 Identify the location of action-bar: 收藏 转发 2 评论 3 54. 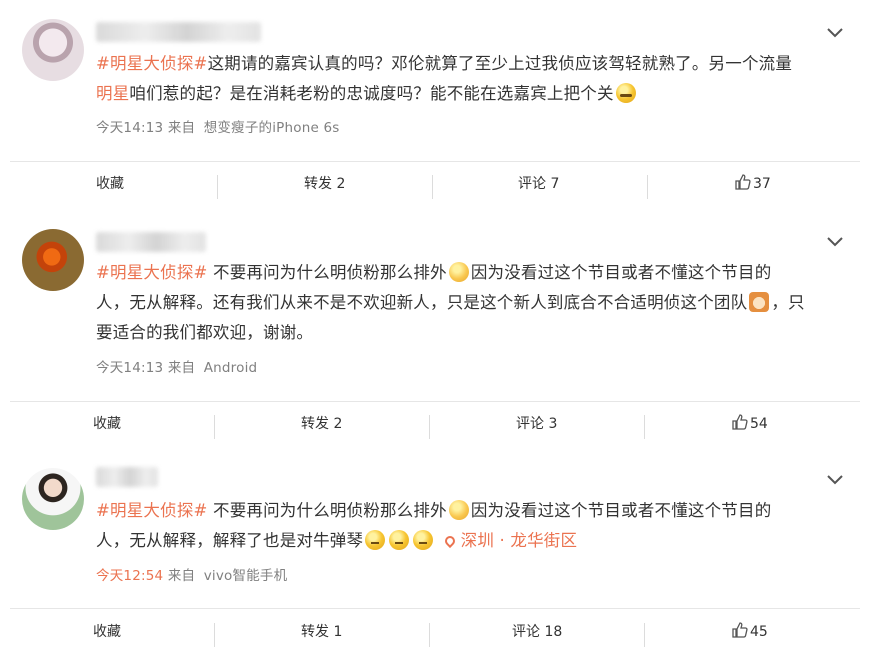
(435, 424).